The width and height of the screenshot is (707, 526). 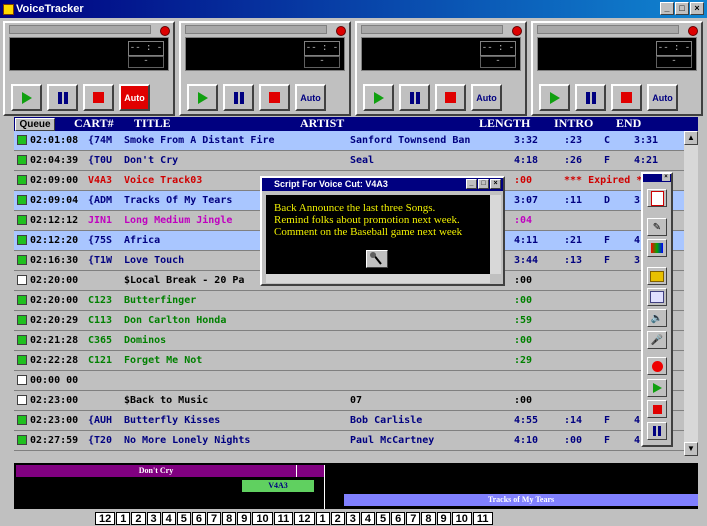 What do you see at coordinates (352, 381) in the screenshot?
I see `log-row: 00:00 00` at bounding box center [352, 381].